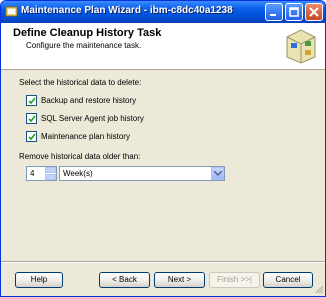  What do you see at coordinates (32, 173) in the screenshot?
I see `age-value: 4` at bounding box center [32, 173].